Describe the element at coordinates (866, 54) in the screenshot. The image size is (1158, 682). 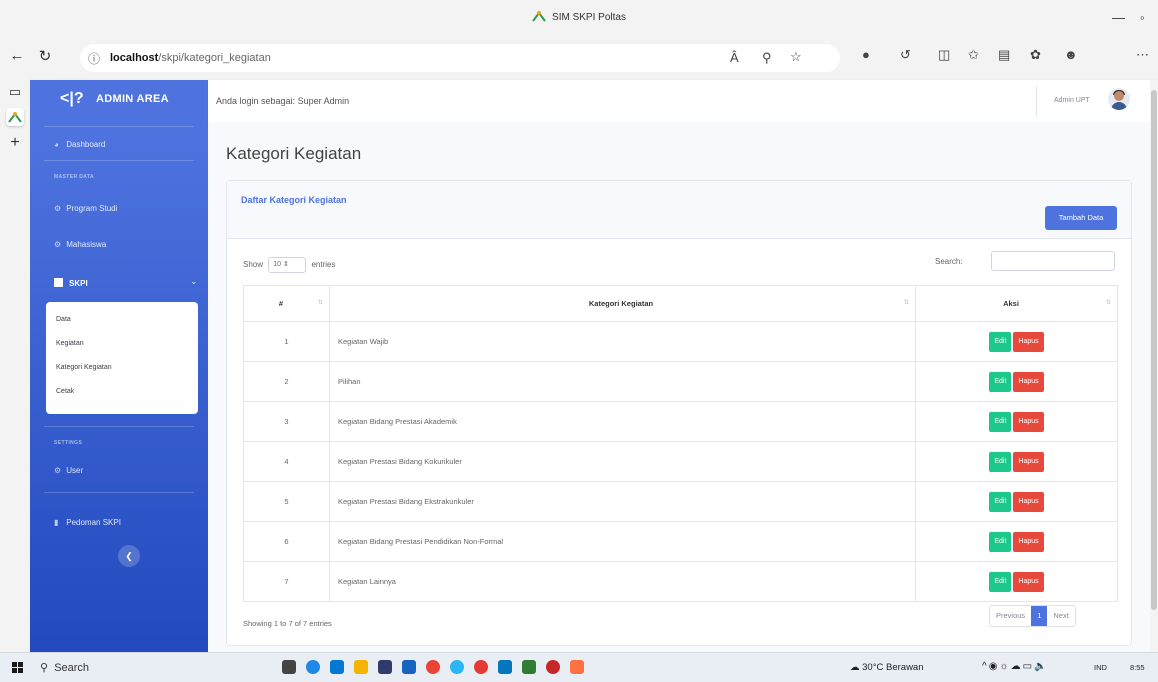
I see `extension-icon: ●` at that location.